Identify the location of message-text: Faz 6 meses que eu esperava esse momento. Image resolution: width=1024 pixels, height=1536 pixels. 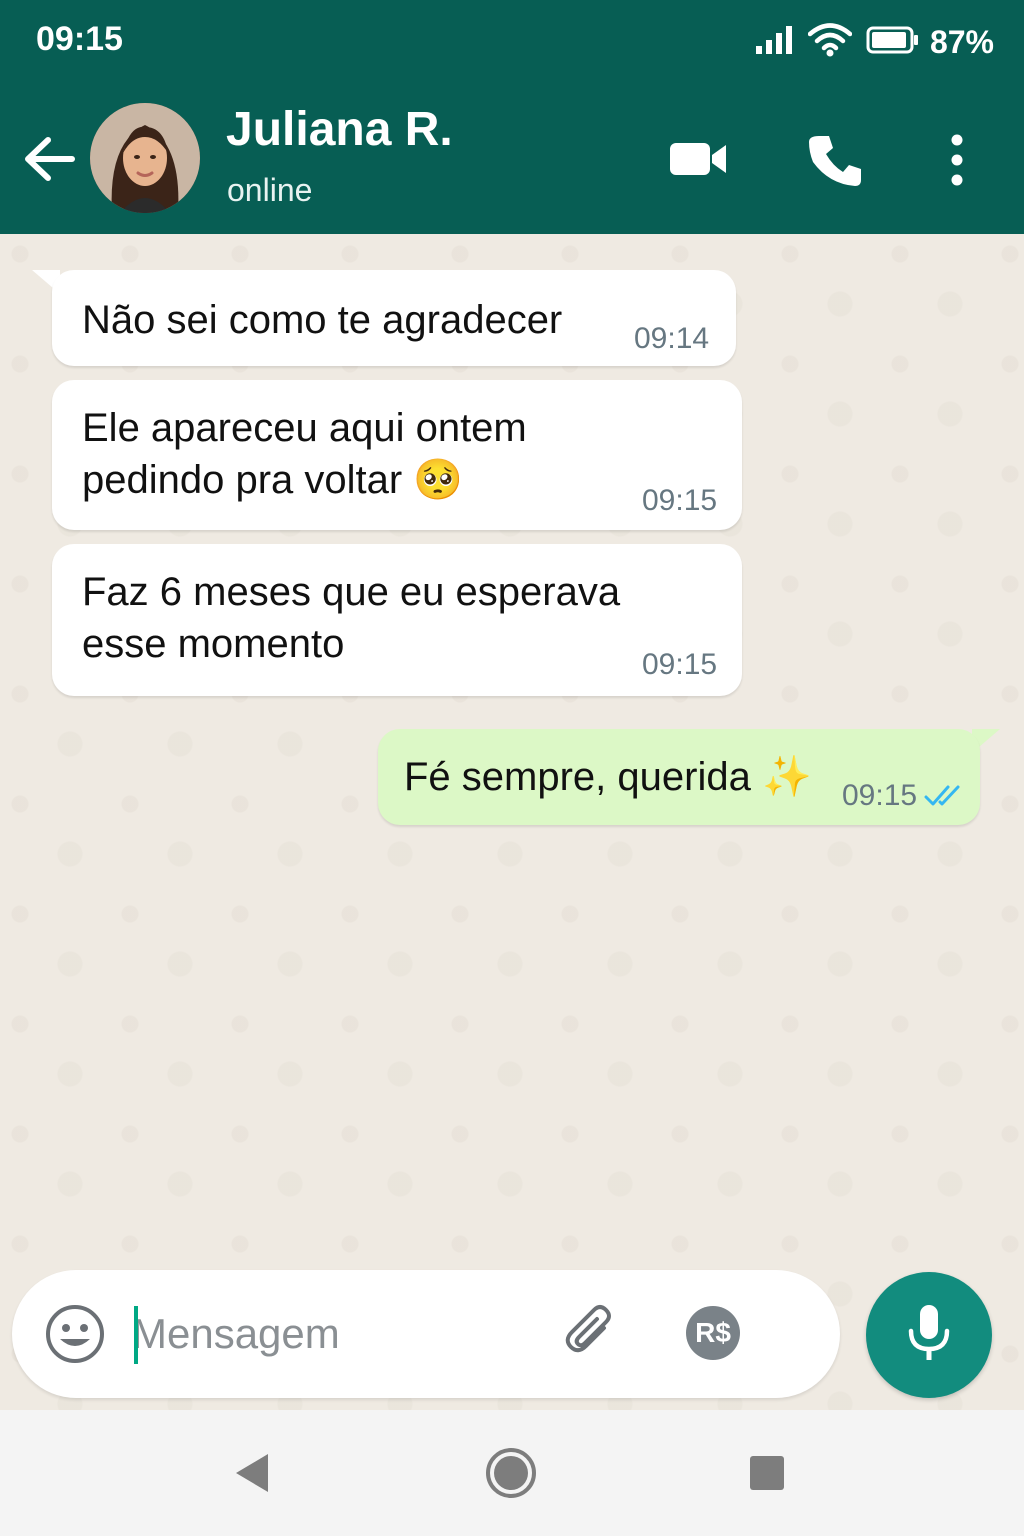
(351, 618).